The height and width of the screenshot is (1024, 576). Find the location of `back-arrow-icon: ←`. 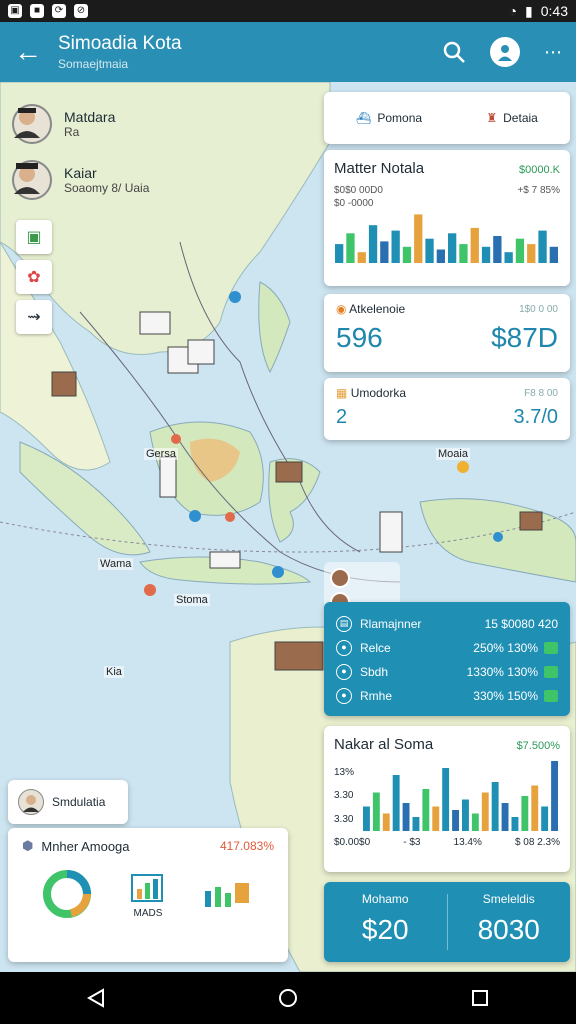

back-arrow-icon: ← is located at coordinates (36, 52).